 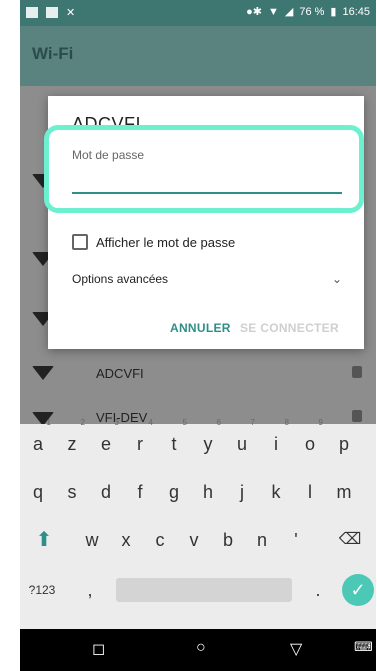 I want to click on signal-icon: ◢, so click(x=289, y=12).